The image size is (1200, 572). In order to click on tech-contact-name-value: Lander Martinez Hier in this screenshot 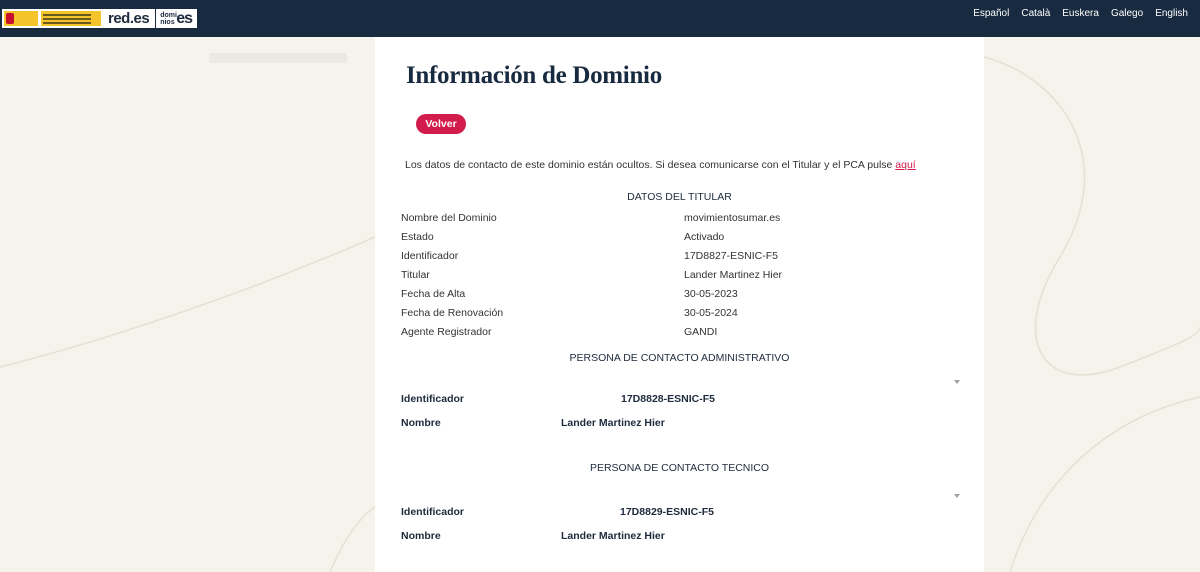, I will do `click(613, 536)`.